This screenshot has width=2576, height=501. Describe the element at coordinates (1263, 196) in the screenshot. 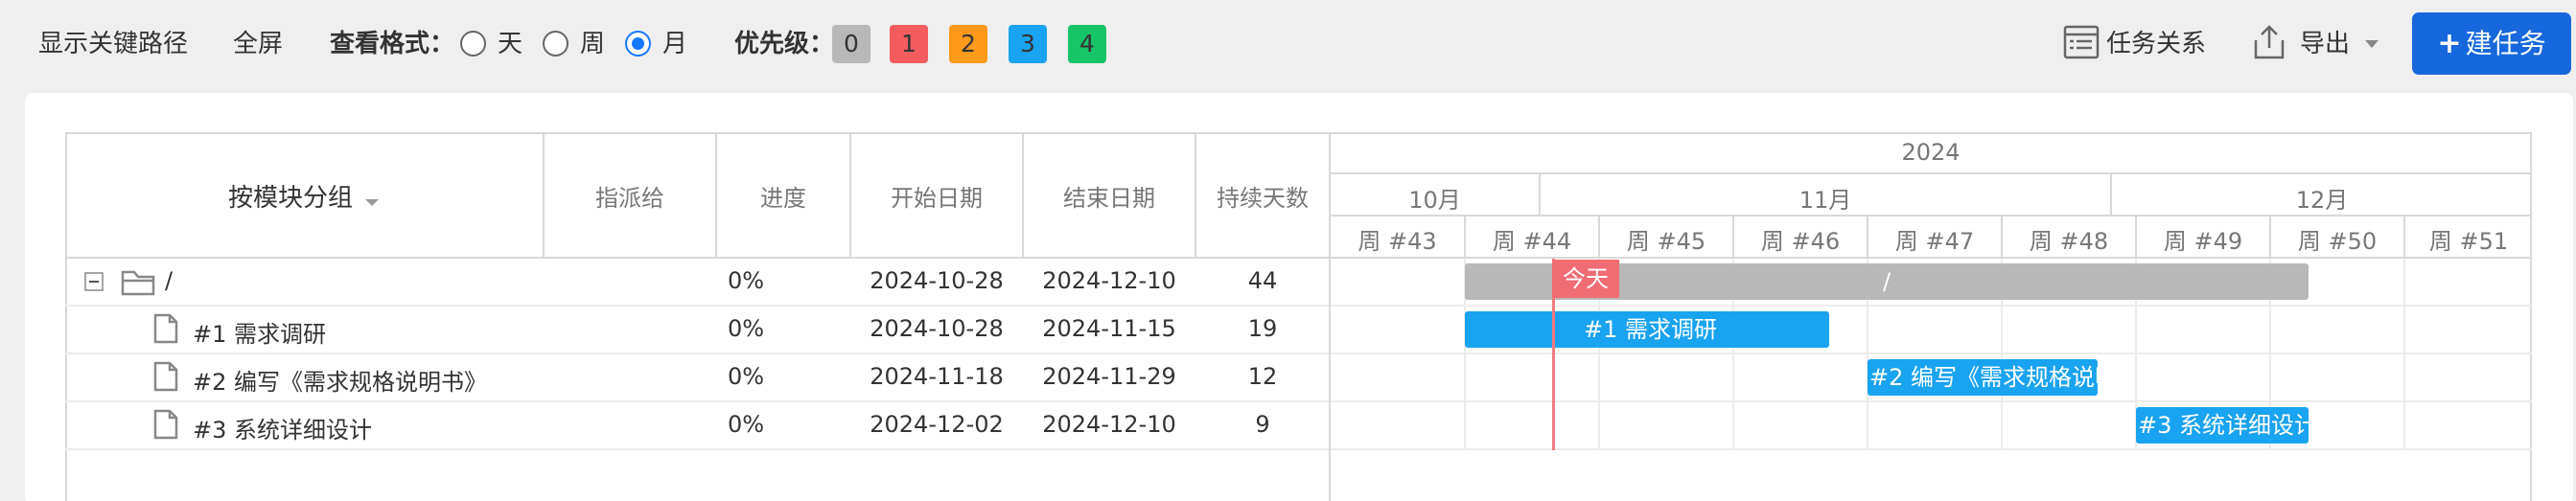

I see `column-header-duration: 持续天数` at that location.